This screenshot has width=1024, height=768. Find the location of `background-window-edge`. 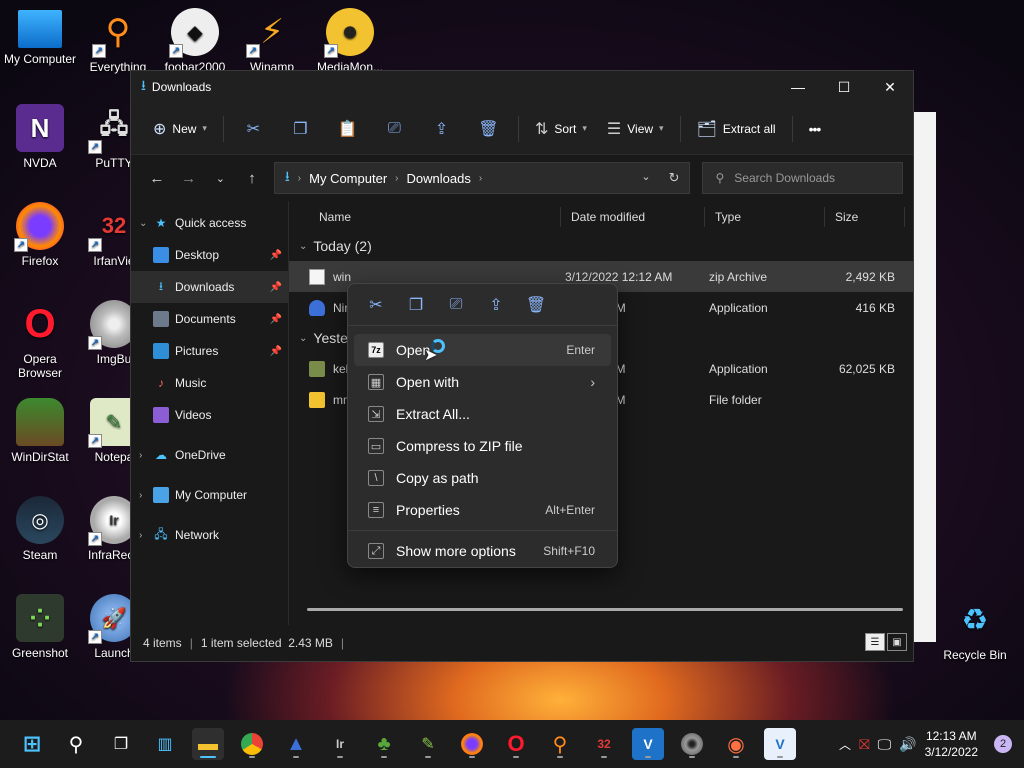

background-window-edge is located at coordinates (924, 377).